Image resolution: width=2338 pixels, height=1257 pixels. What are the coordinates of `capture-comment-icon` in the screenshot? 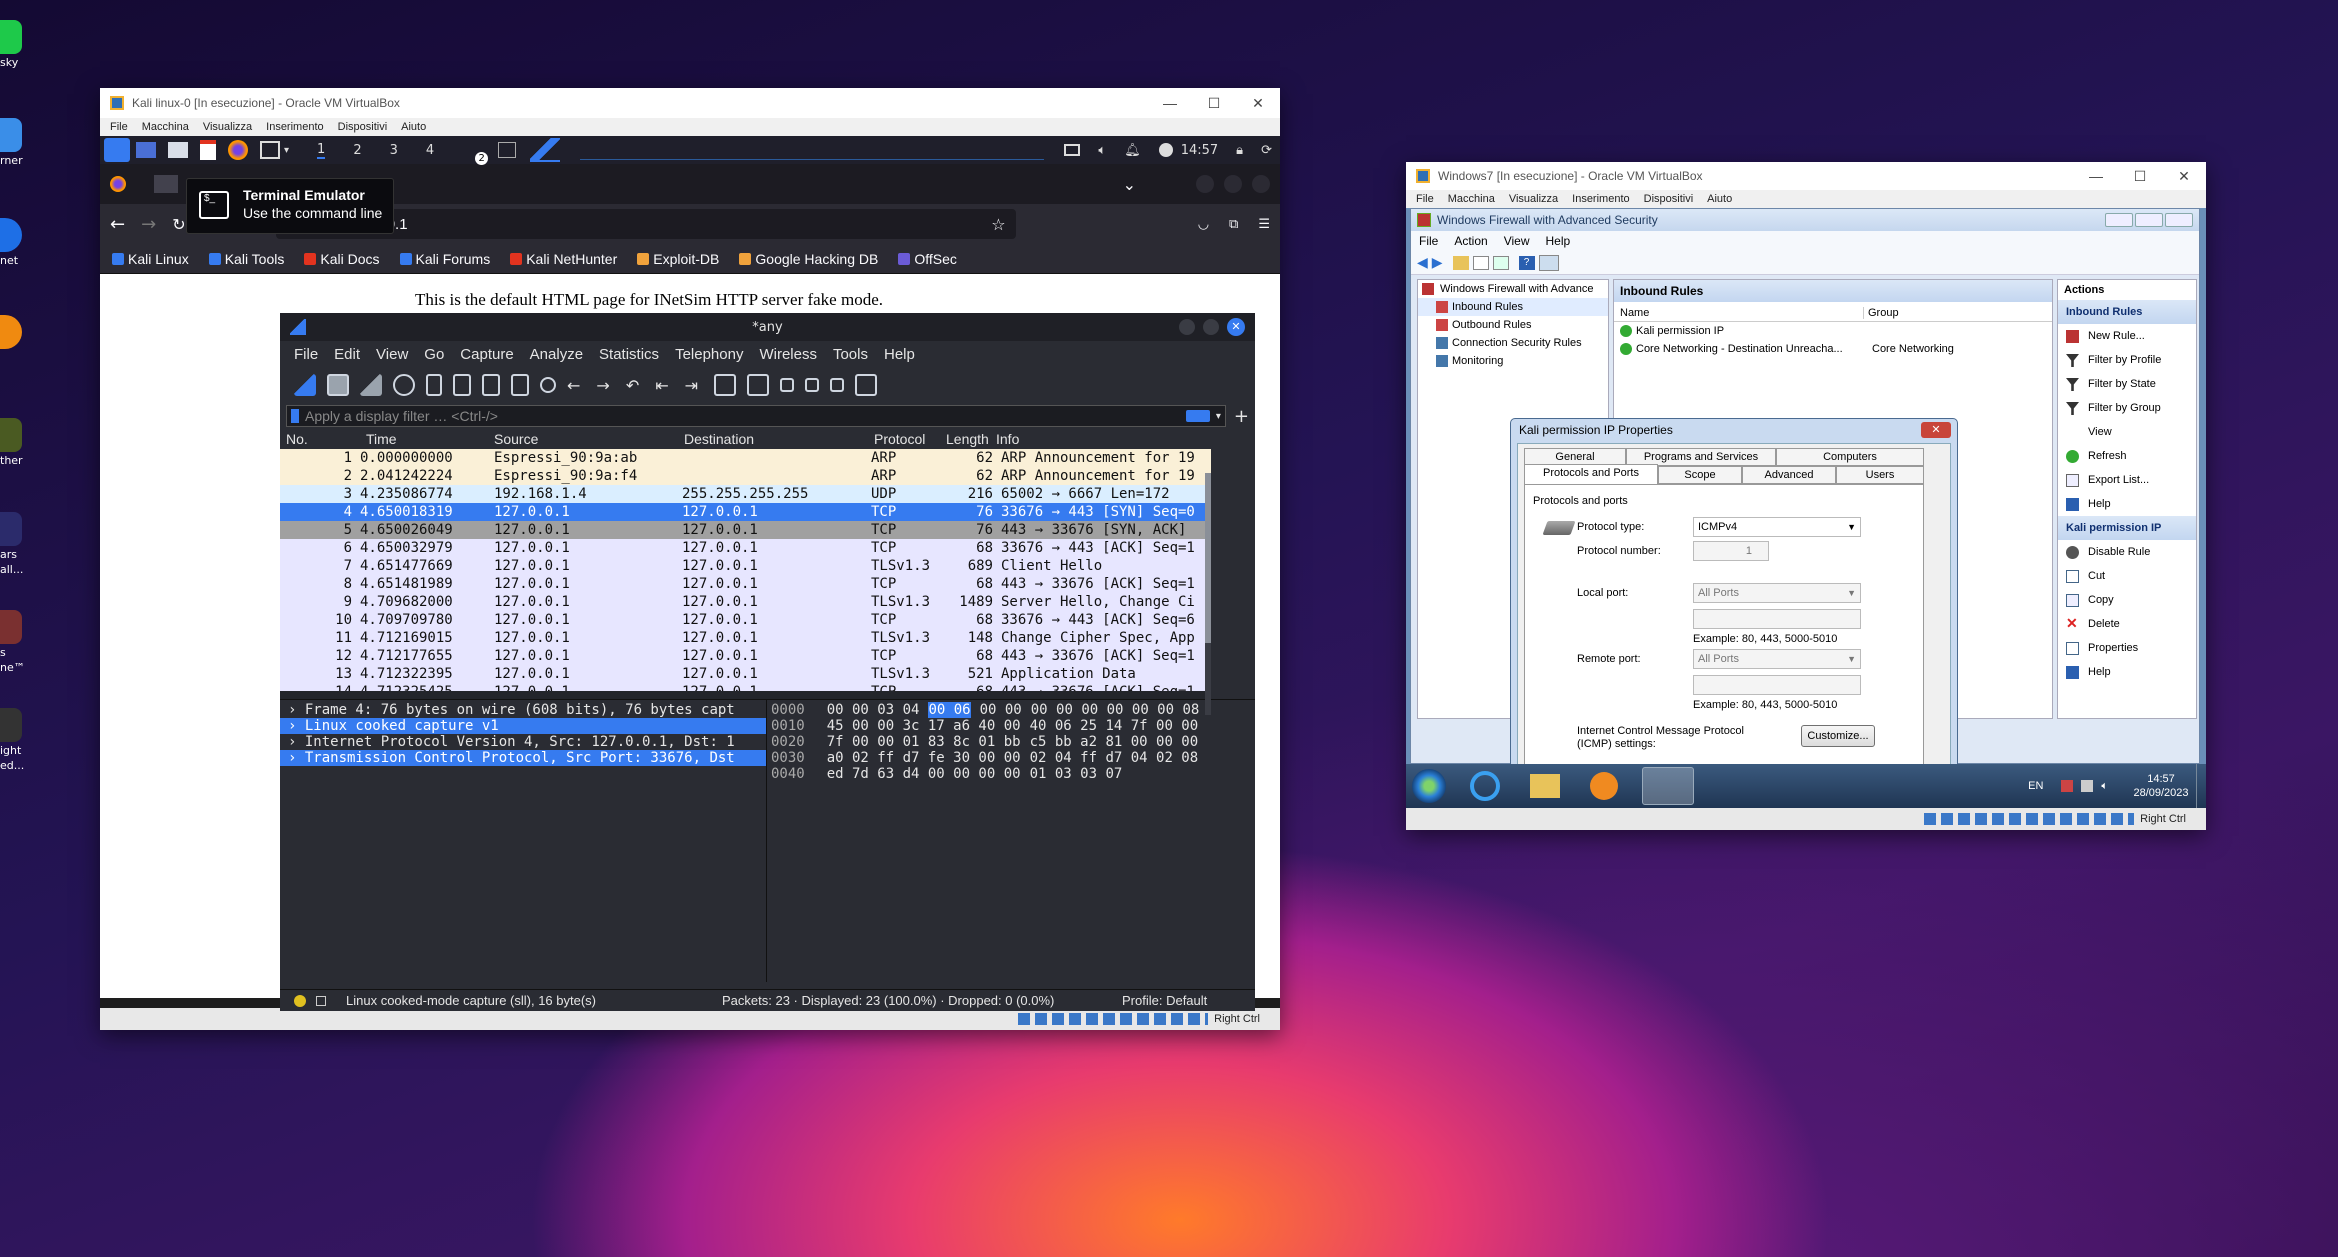 It's located at (321, 1000).